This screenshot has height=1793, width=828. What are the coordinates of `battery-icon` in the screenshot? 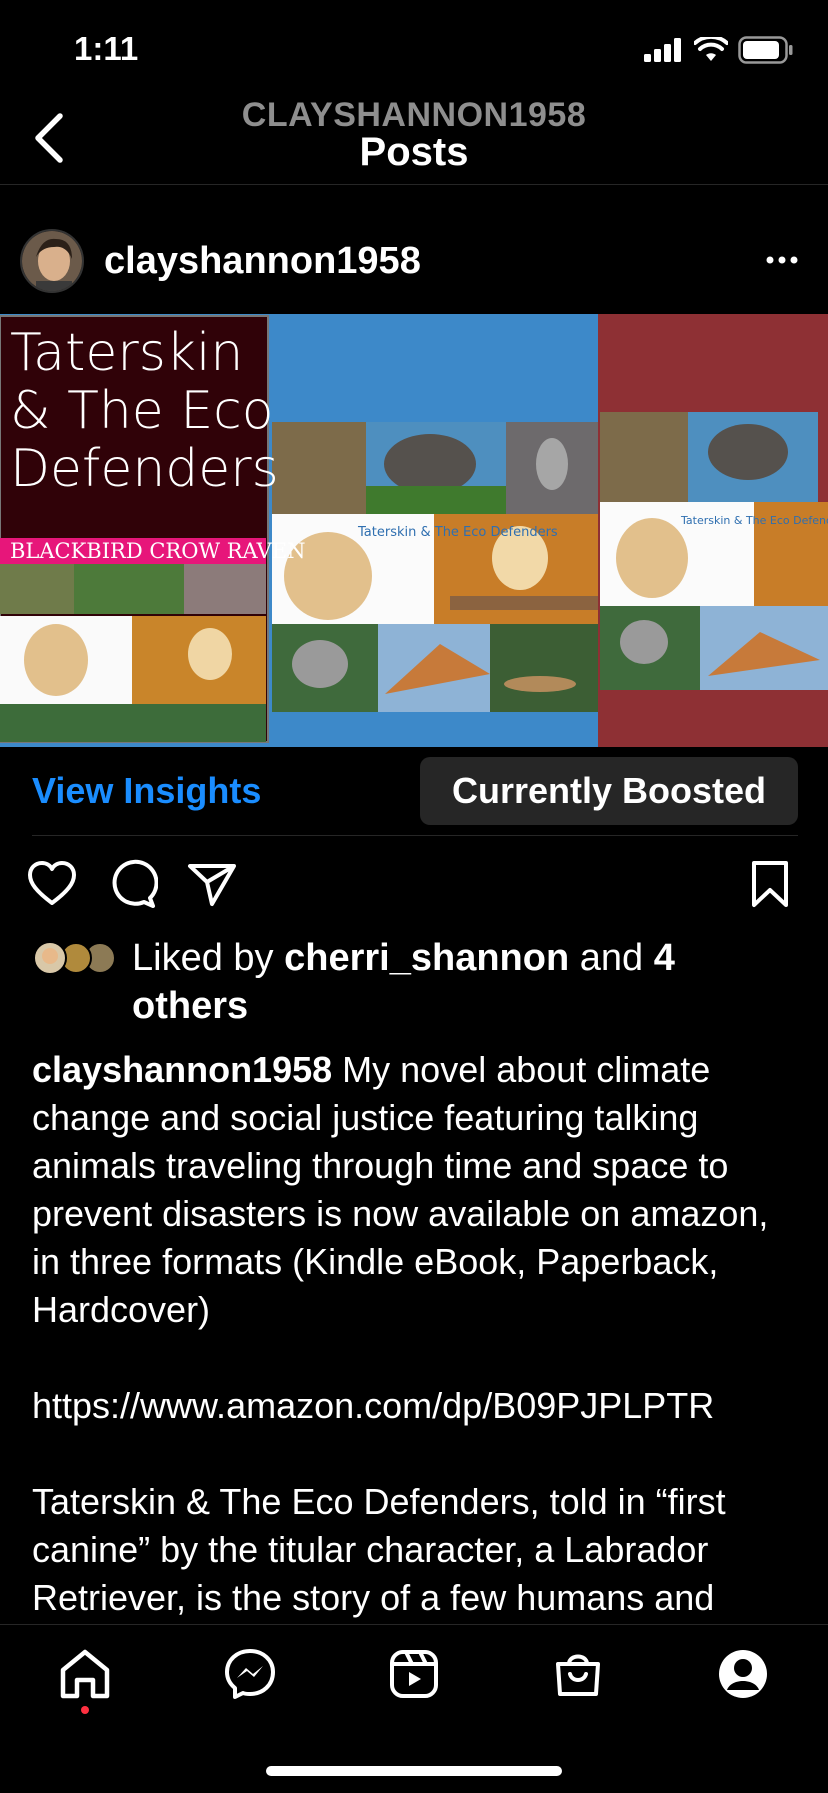 It's located at (765, 50).